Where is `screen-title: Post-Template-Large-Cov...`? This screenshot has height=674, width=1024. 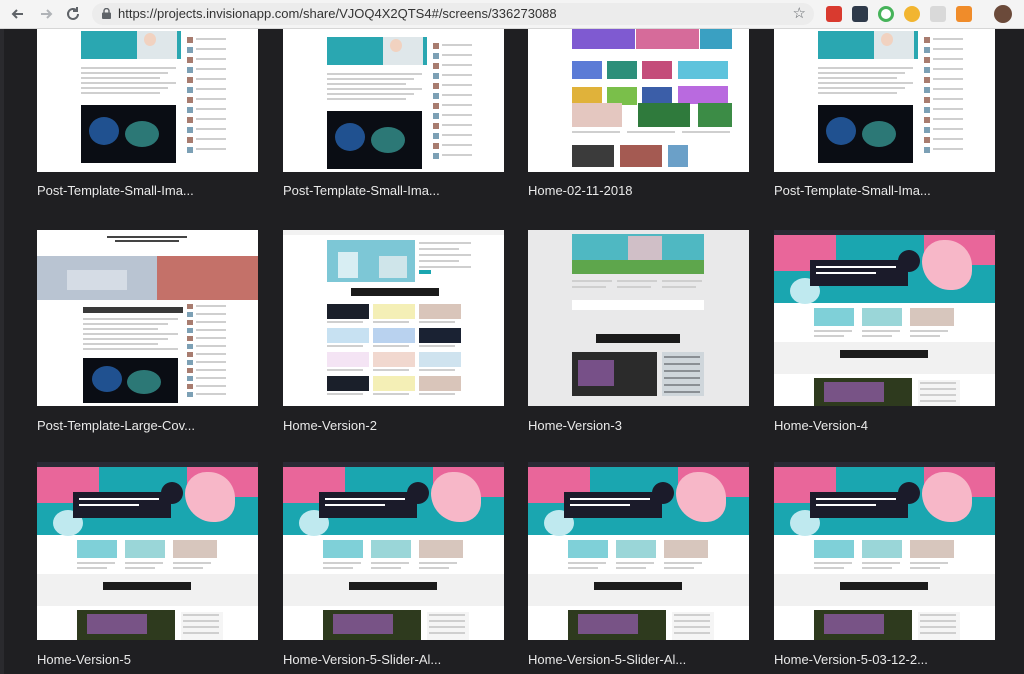 screen-title: Post-Template-Large-Cov... is located at coordinates (116, 425).